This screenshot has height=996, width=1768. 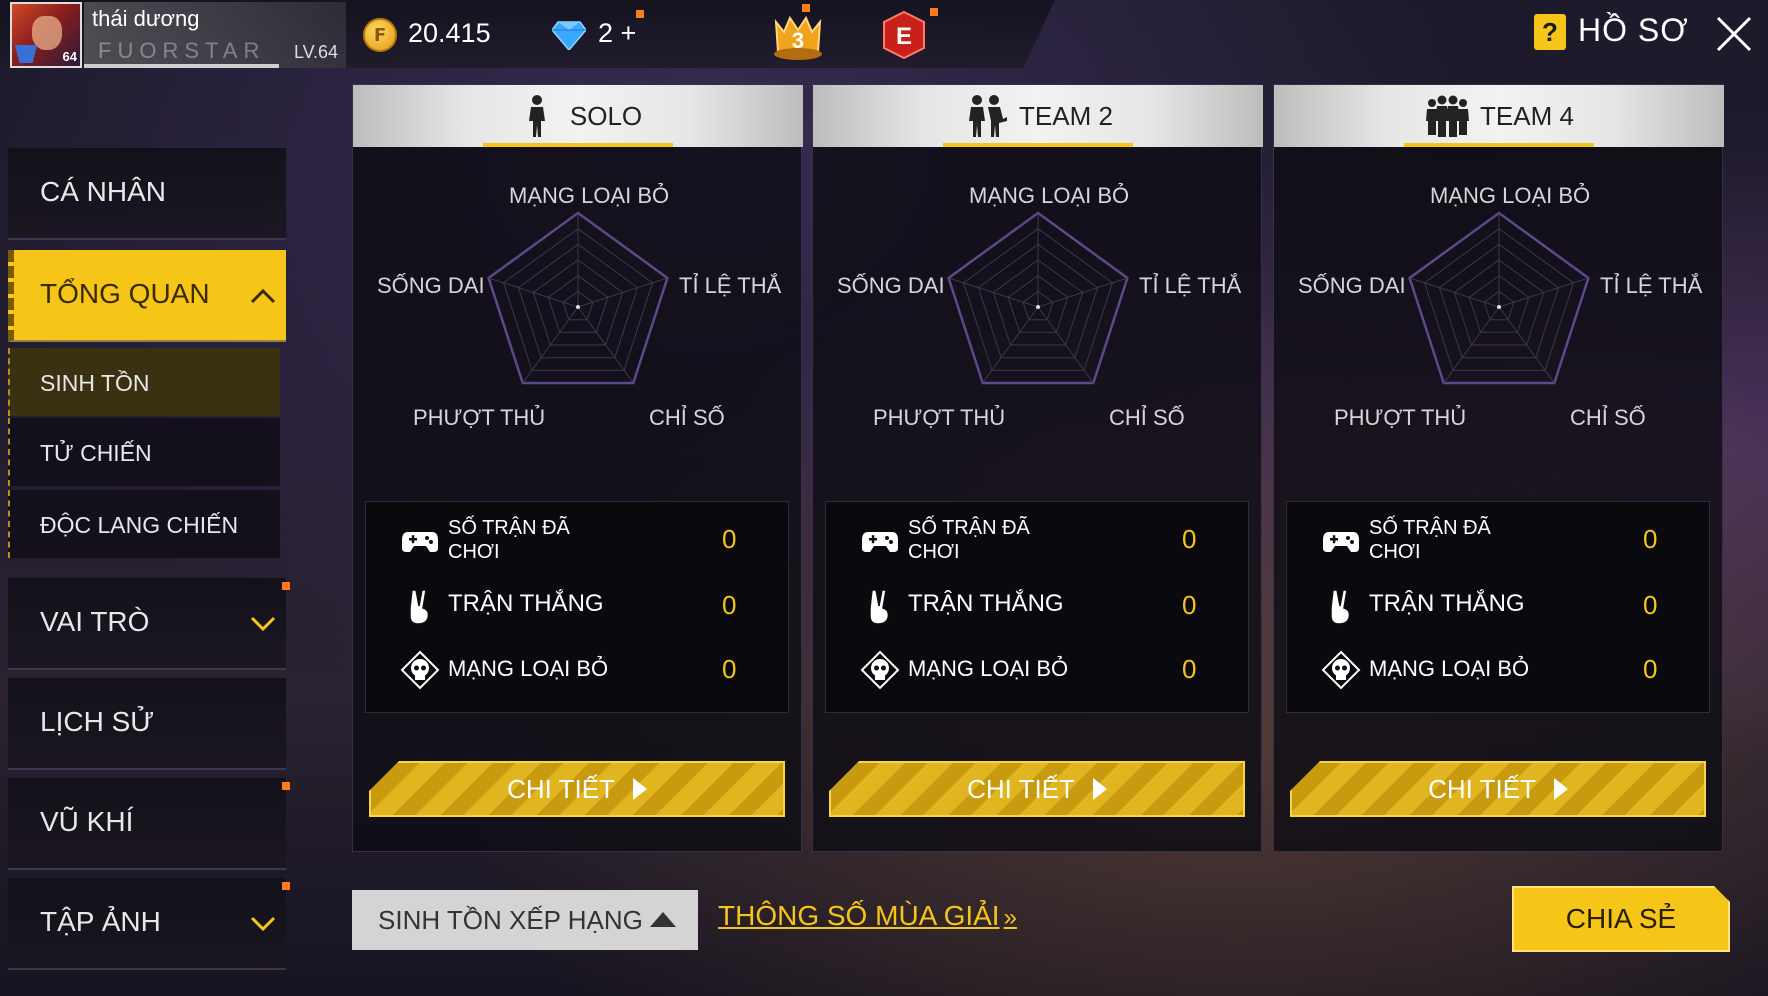 What do you see at coordinates (687, 417) in the screenshot?
I see `radar-label-stats: CHỈ SỐ` at bounding box center [687, 417].